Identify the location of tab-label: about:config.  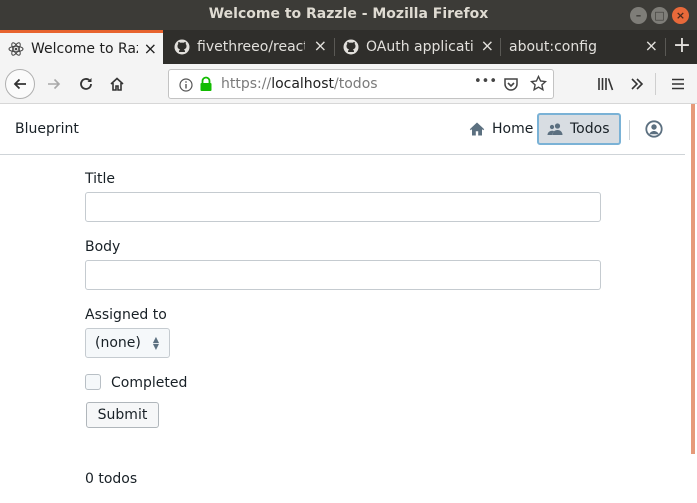
(553, 47).